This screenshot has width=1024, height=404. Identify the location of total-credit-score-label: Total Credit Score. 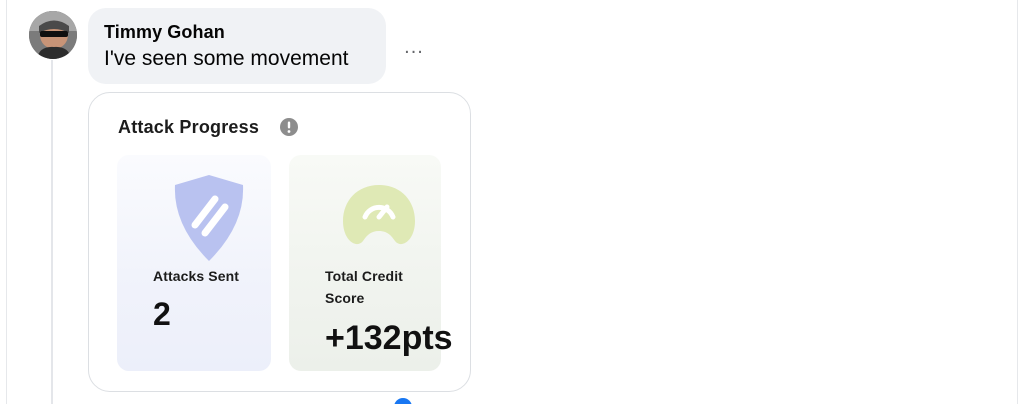
(364, 287).